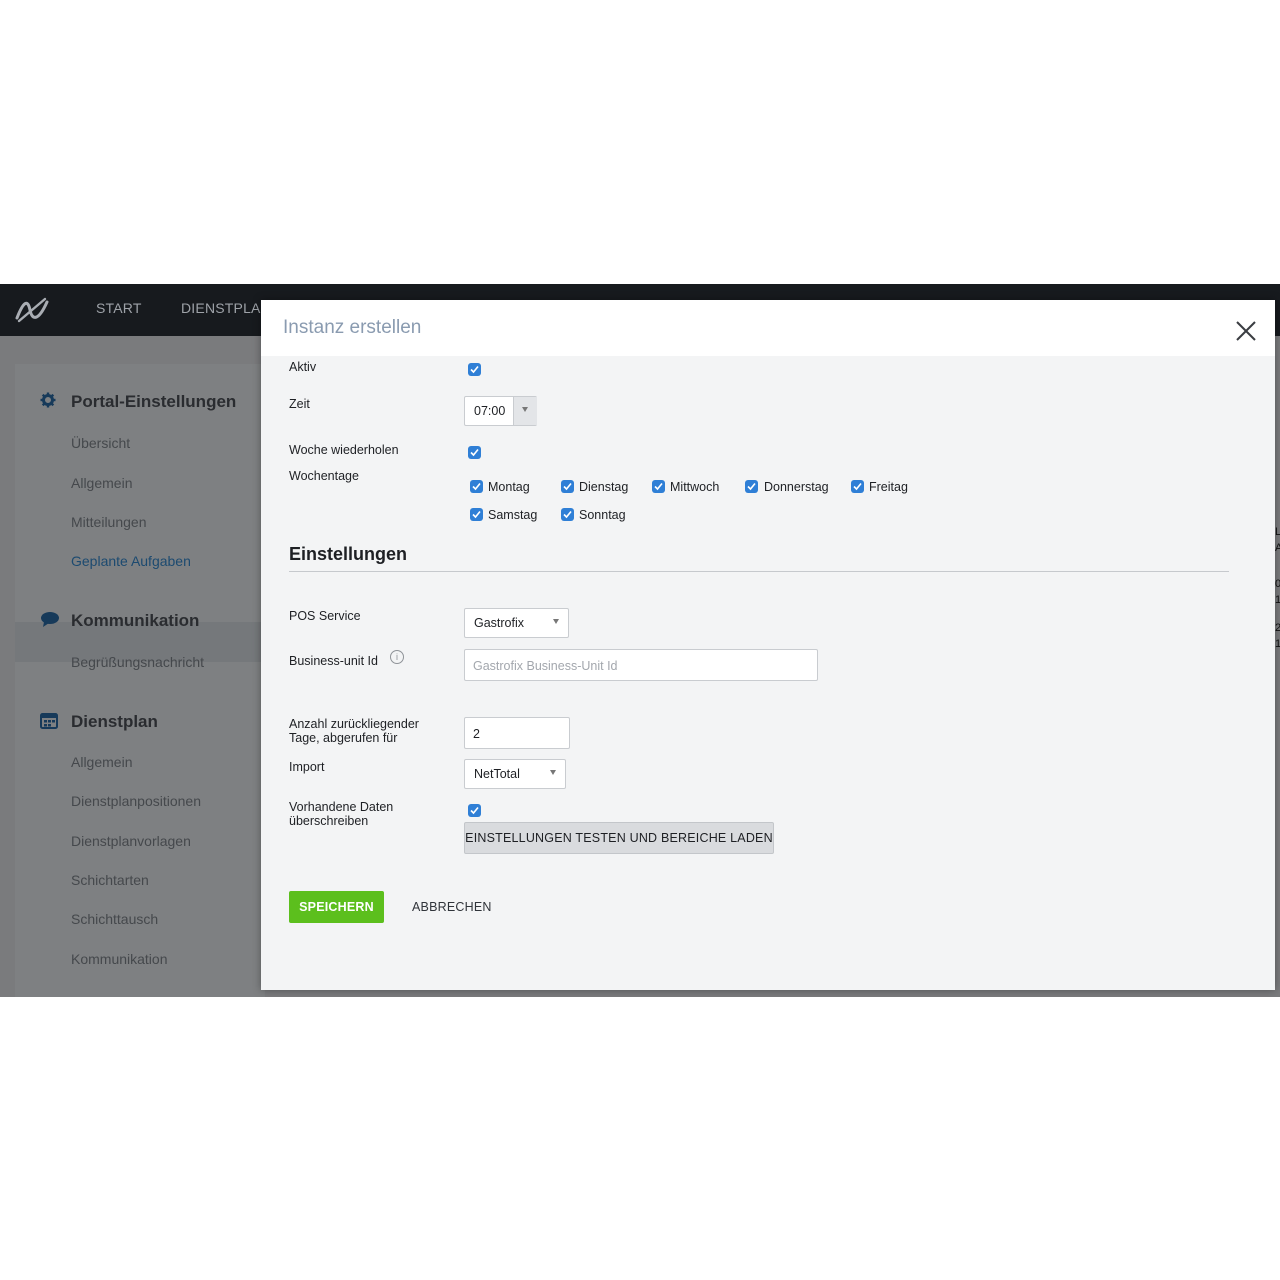  I want to click on close-icon, so click(1246, 331).